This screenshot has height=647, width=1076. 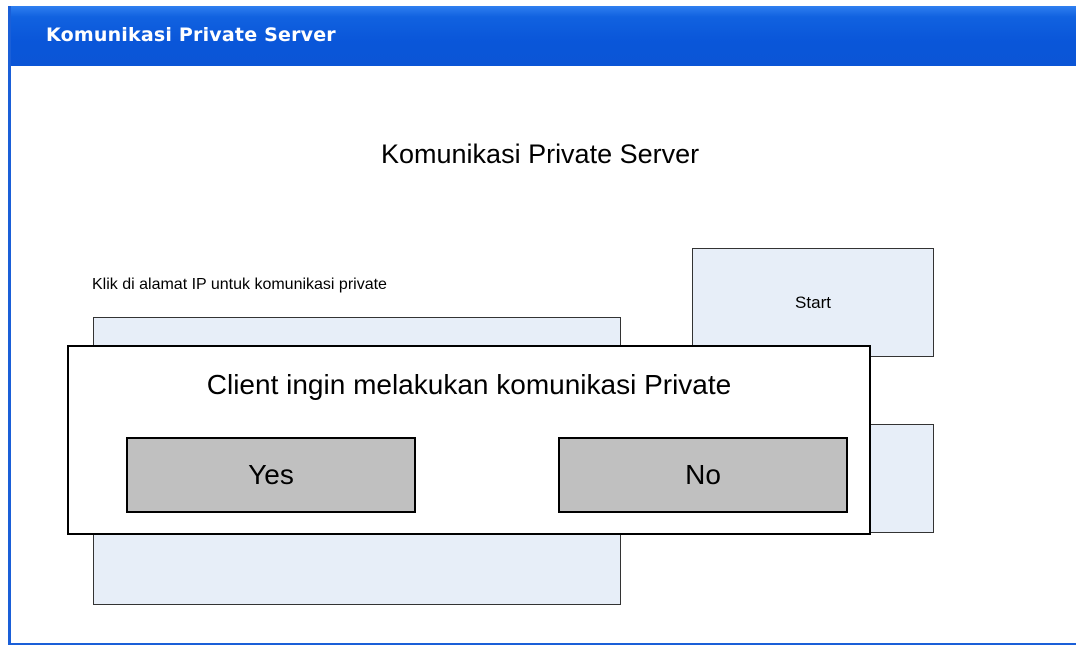 I want to click on yes-button-label: Yes, so click(x=271, y=474).